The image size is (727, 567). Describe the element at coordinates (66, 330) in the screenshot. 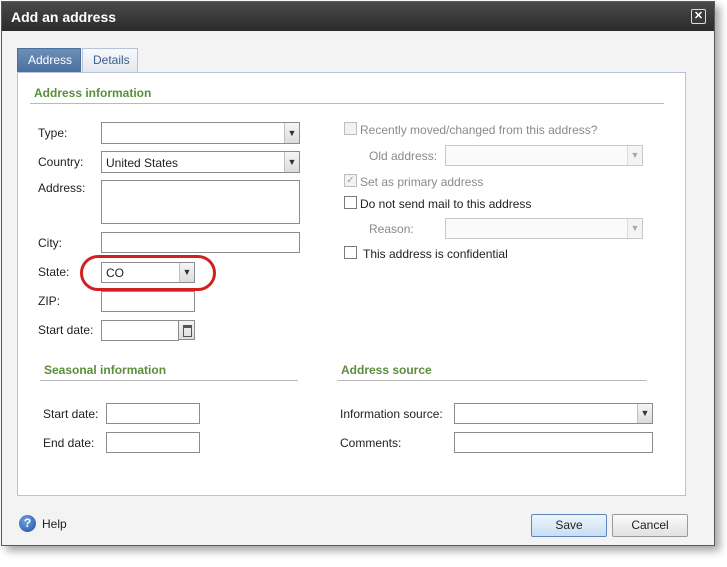

I see `start-date-label: Start date:` at that location.